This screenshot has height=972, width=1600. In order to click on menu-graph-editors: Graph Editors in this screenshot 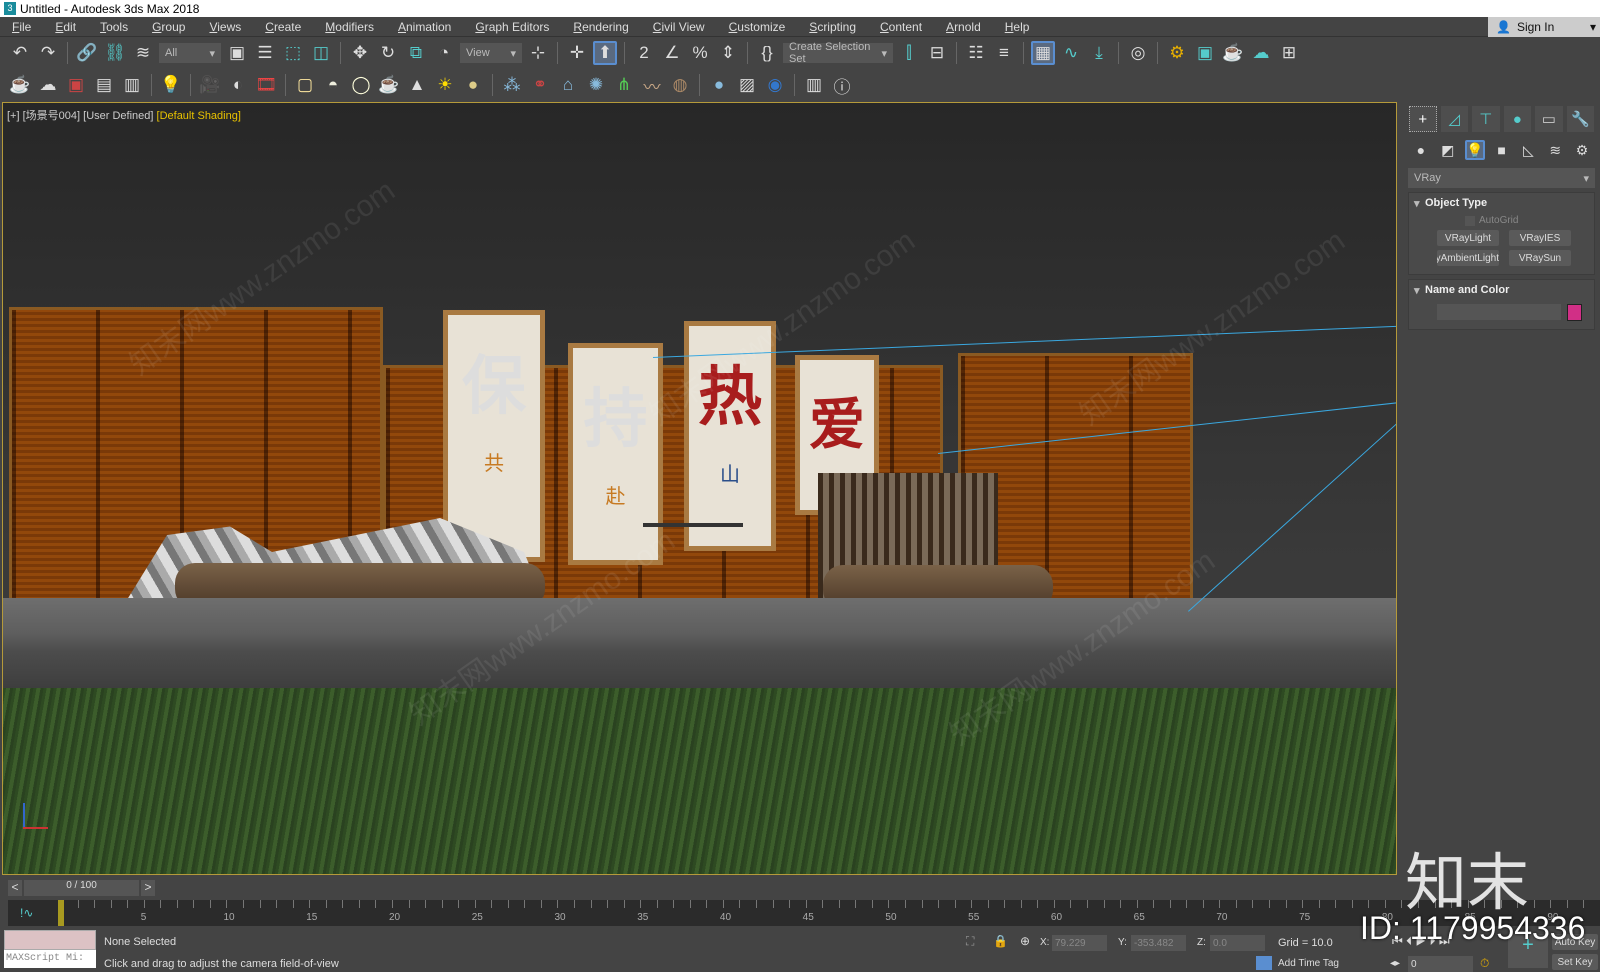, I will do `click(512, 27)`.